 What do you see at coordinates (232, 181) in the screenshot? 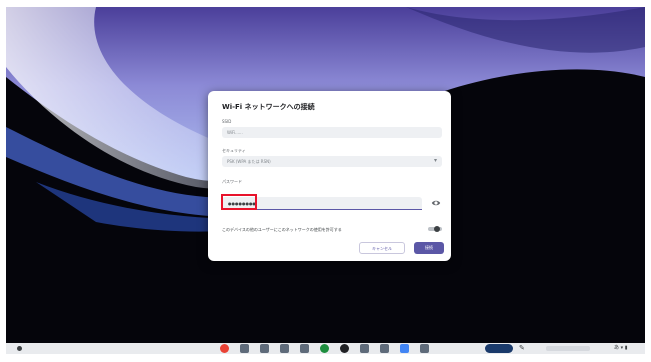
I see `password-label: パスワード` at bounding box center [232, 181].